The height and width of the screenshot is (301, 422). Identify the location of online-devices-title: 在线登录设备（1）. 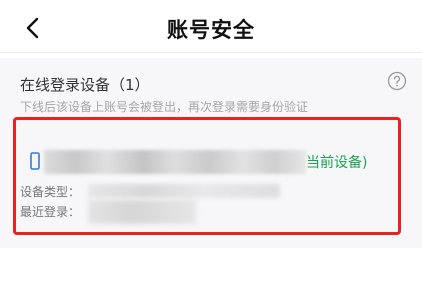
(85, 85).